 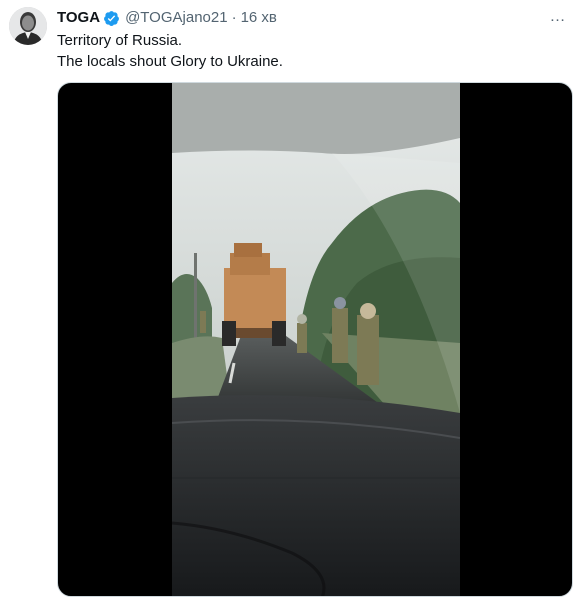 I want to click on author-handle: @TOGAjano21, so click(x=176, y=18).